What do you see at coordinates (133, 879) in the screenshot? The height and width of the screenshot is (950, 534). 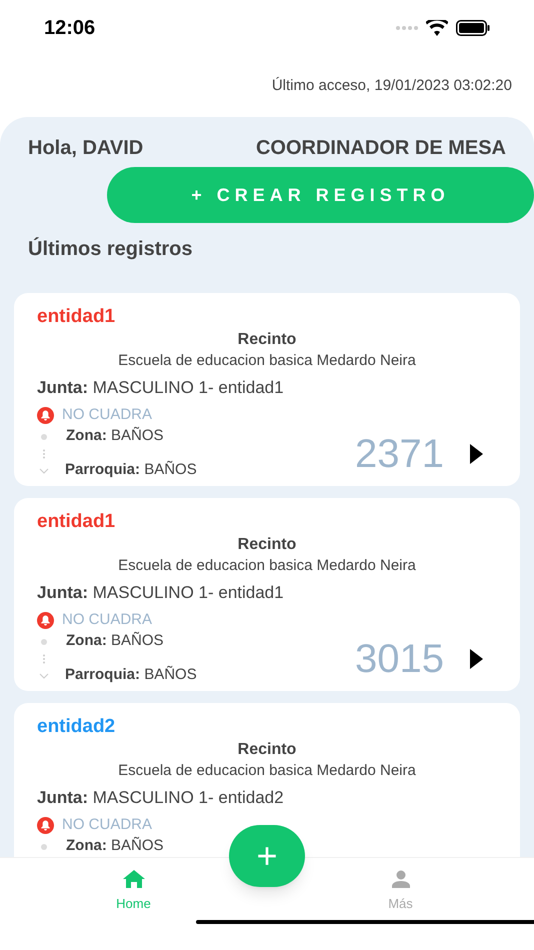 I see `home-icon` at bounding box center [133, 879].